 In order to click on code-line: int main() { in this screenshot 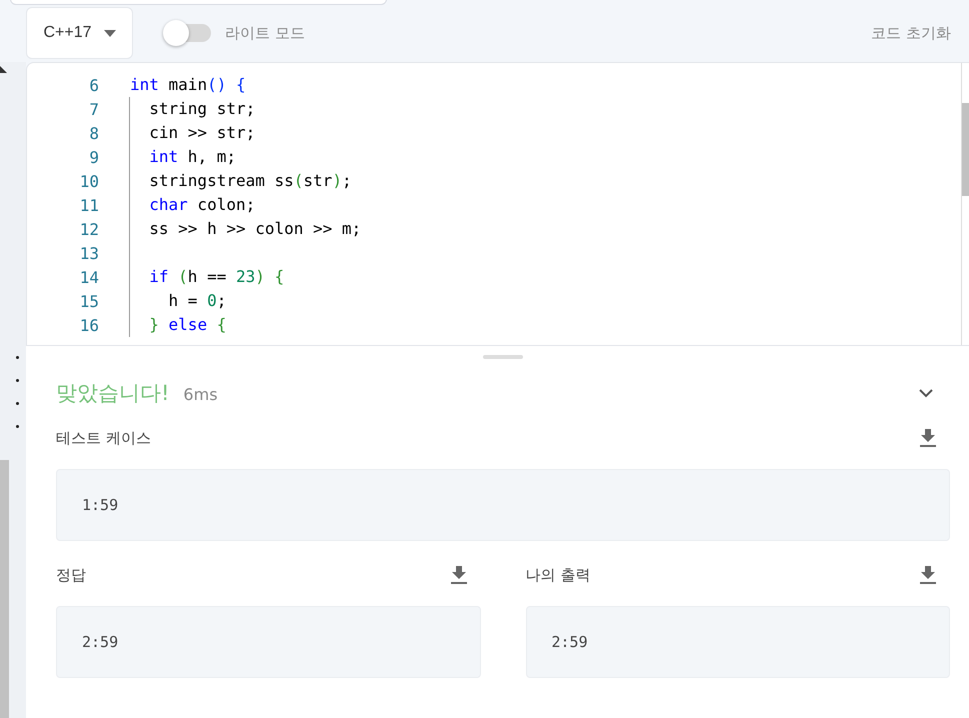, I will do `click(188, 85)`.